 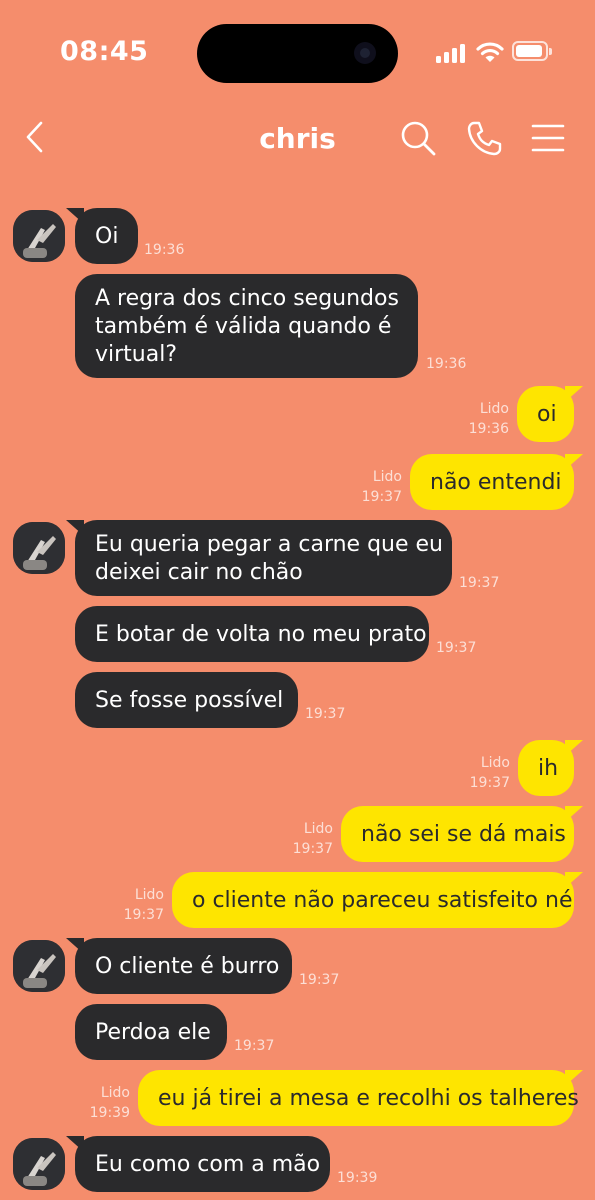 I want to click on outgoing-message: não sei se dá mais, so click(x=462, y=834).